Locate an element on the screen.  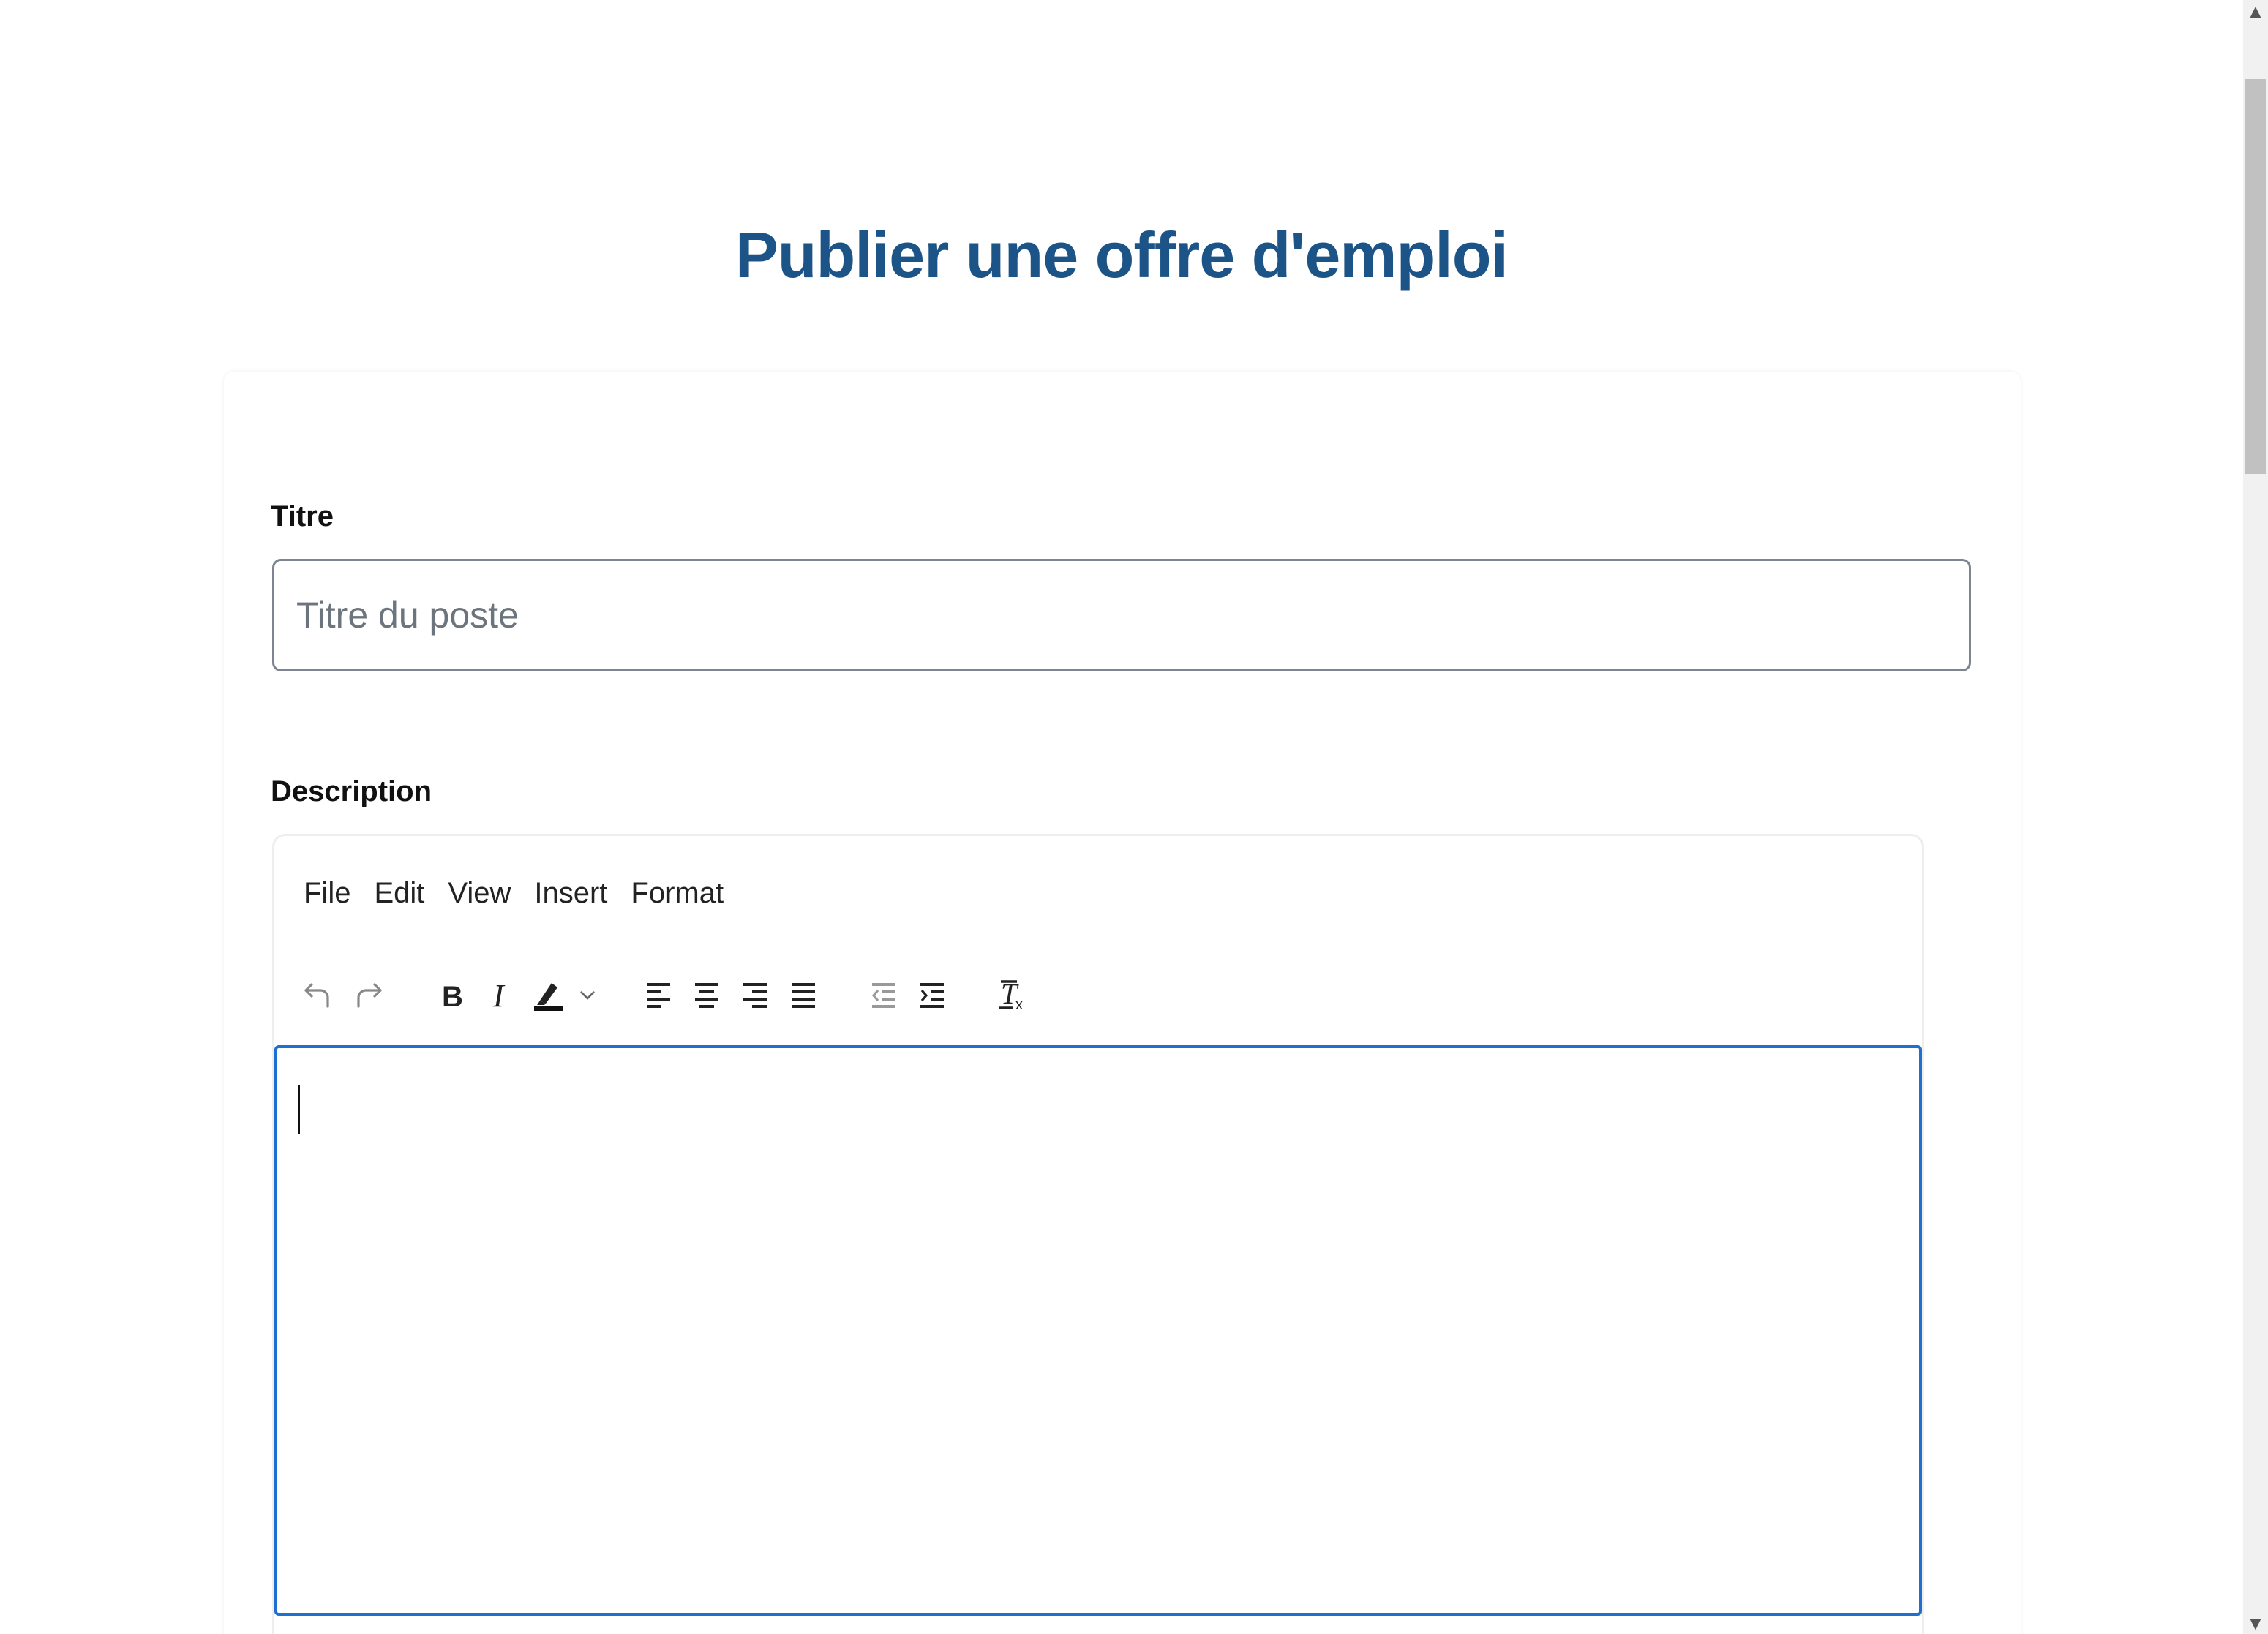
menu-edit: Edit is located at coordinates (399, 893).